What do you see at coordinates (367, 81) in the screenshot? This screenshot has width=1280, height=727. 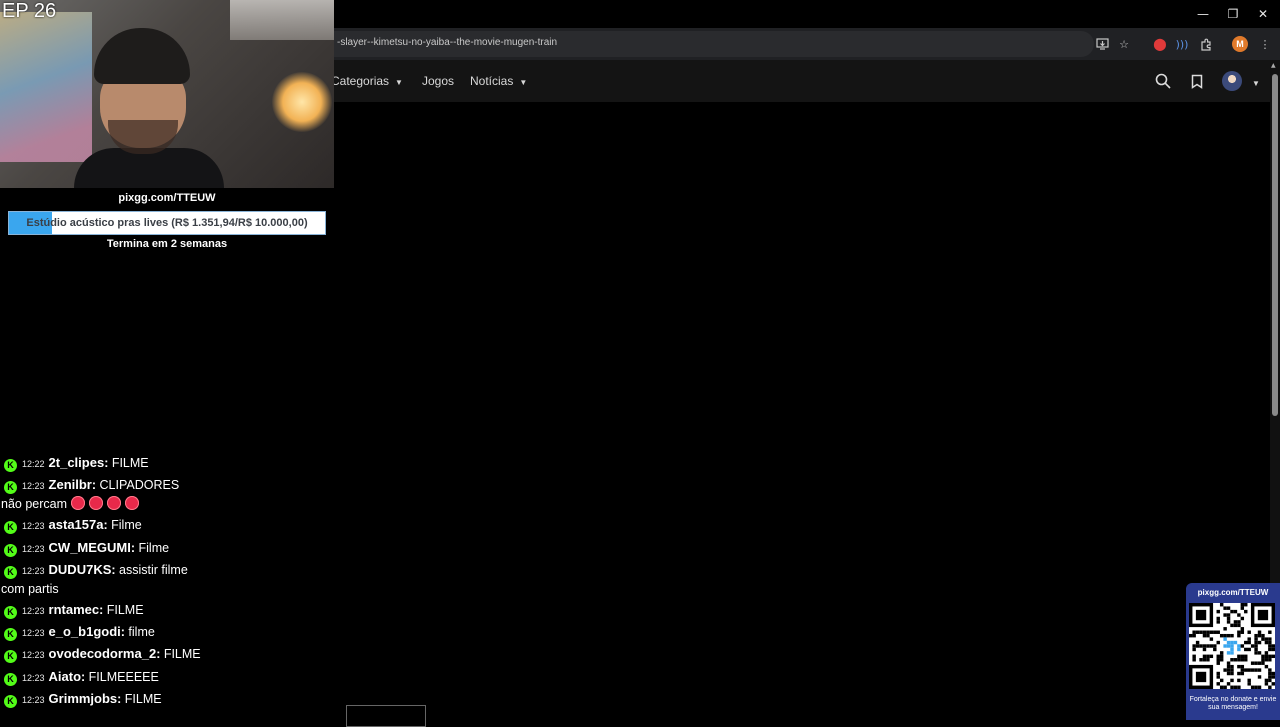 I see `nav-categorias: Categorias ▼` at bounding box center [367, 81].